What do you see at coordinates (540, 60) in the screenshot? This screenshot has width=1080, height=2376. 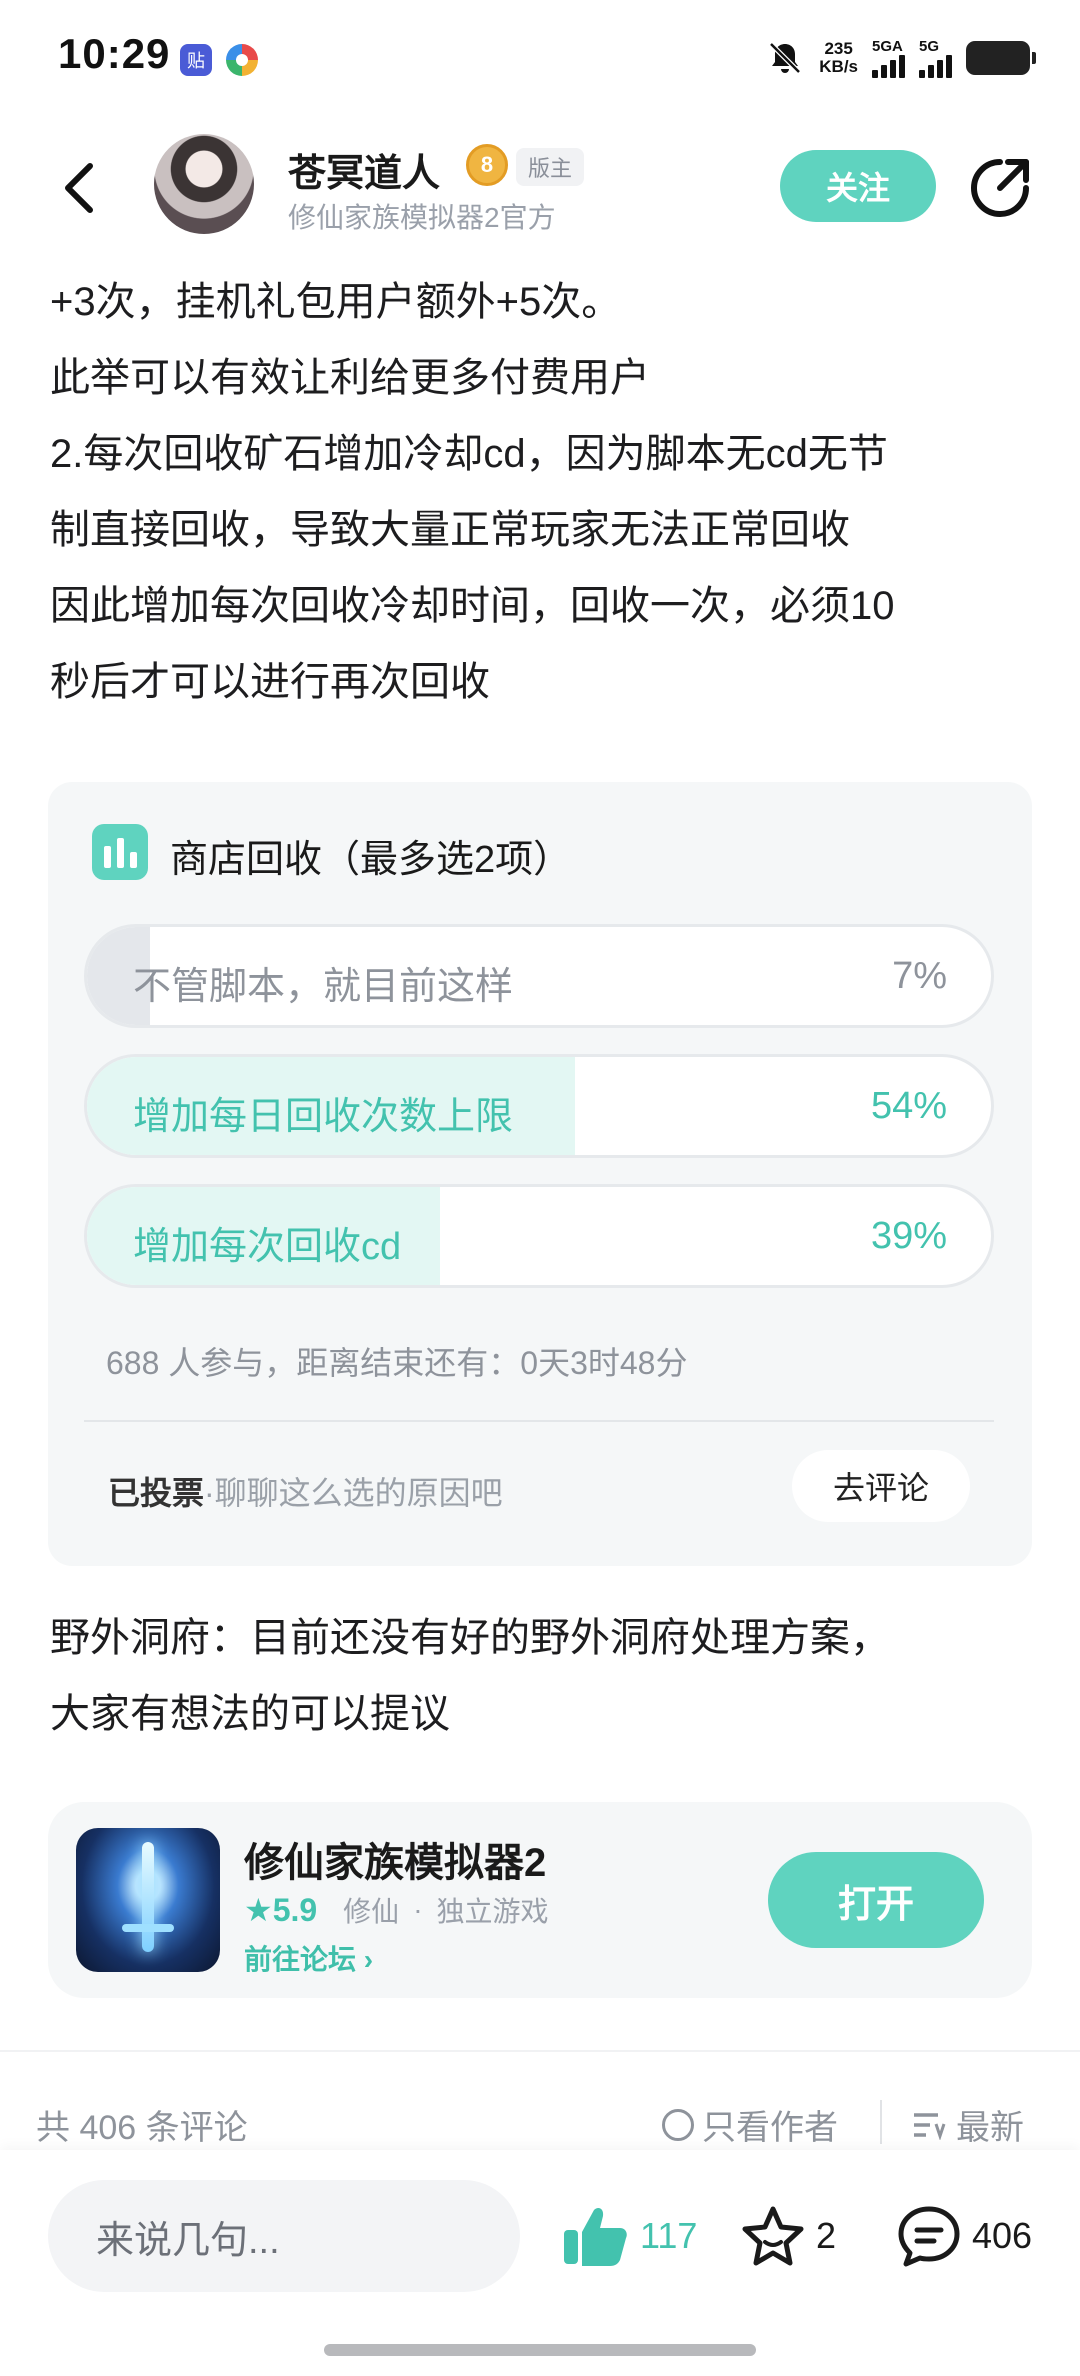 I see `status-bar: 10:29 贴 235 KB/s 5GA 5G` at bounding box center [540, 60].